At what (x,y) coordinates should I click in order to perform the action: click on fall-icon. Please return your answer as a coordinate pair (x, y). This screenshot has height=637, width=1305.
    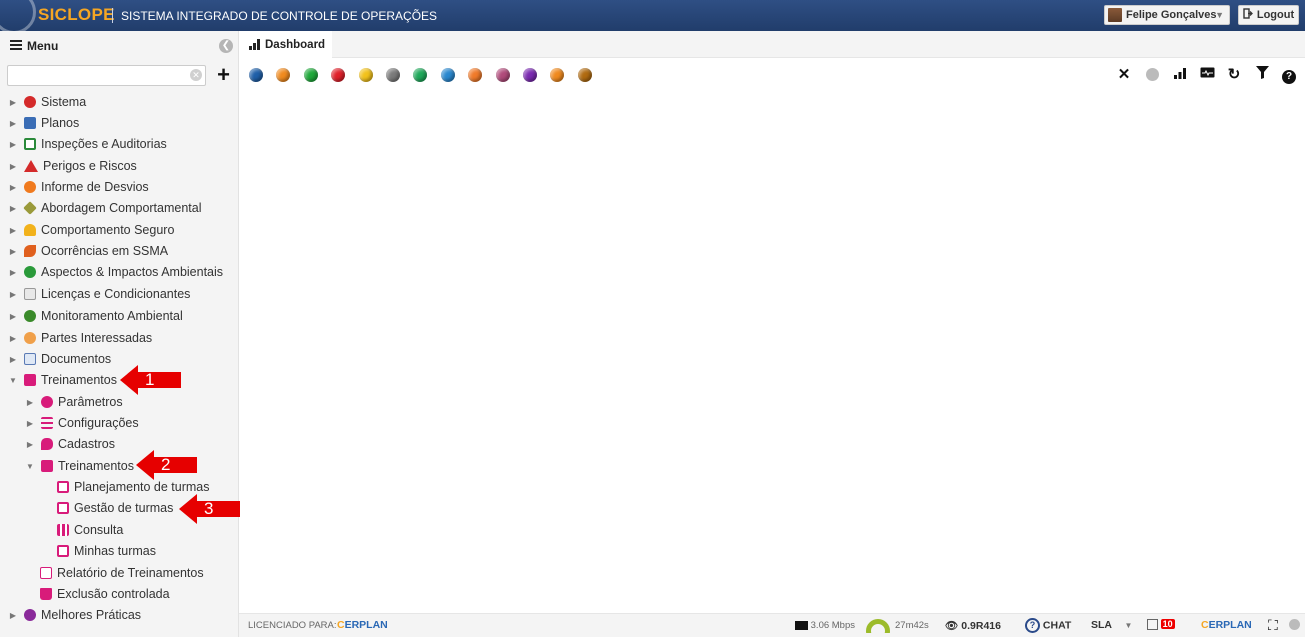
    Looking at the image, I should click on (30, 251).